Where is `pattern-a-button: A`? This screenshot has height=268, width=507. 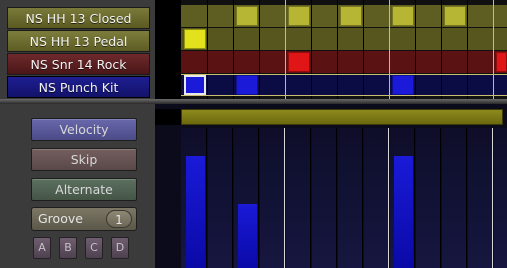 pattern-a-button: A is located at coordinates (42, 248).